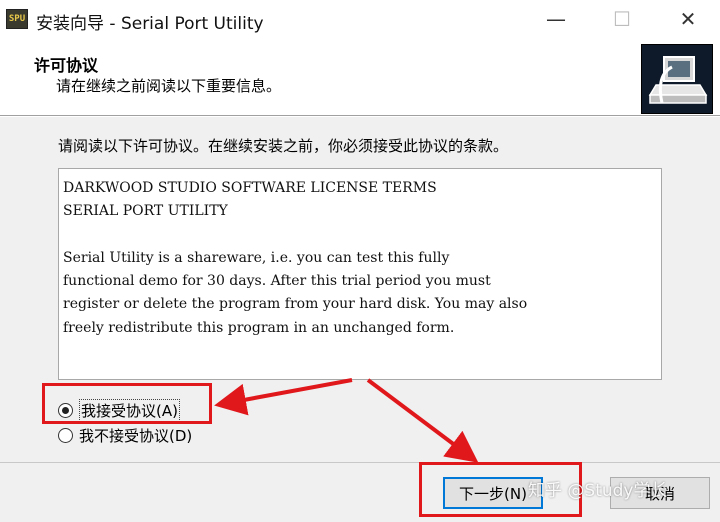  What do you see at coordinates (135, 435) in the screenshot?
I see `decline-radio-label: 我不接受协议(D)` at bounding box center [135, 435].